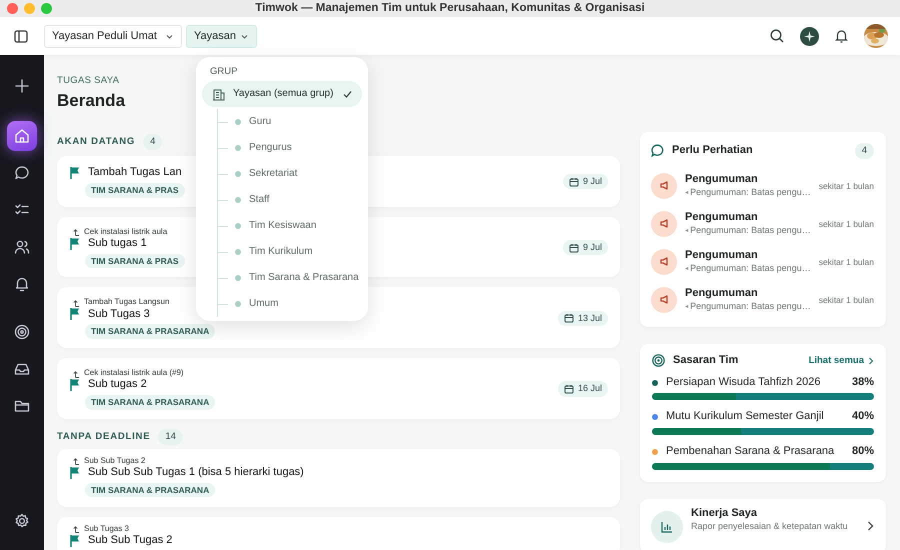 The height and width of the screenshot is (550, 900). What do you see at coordinates (117, 243) in the screenshot?
I see `task-title: Sub tugas 1` at bounding box center [117, 243].